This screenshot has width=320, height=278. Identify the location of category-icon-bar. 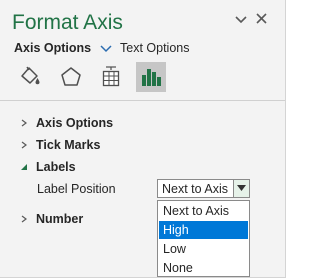
(96, 79).